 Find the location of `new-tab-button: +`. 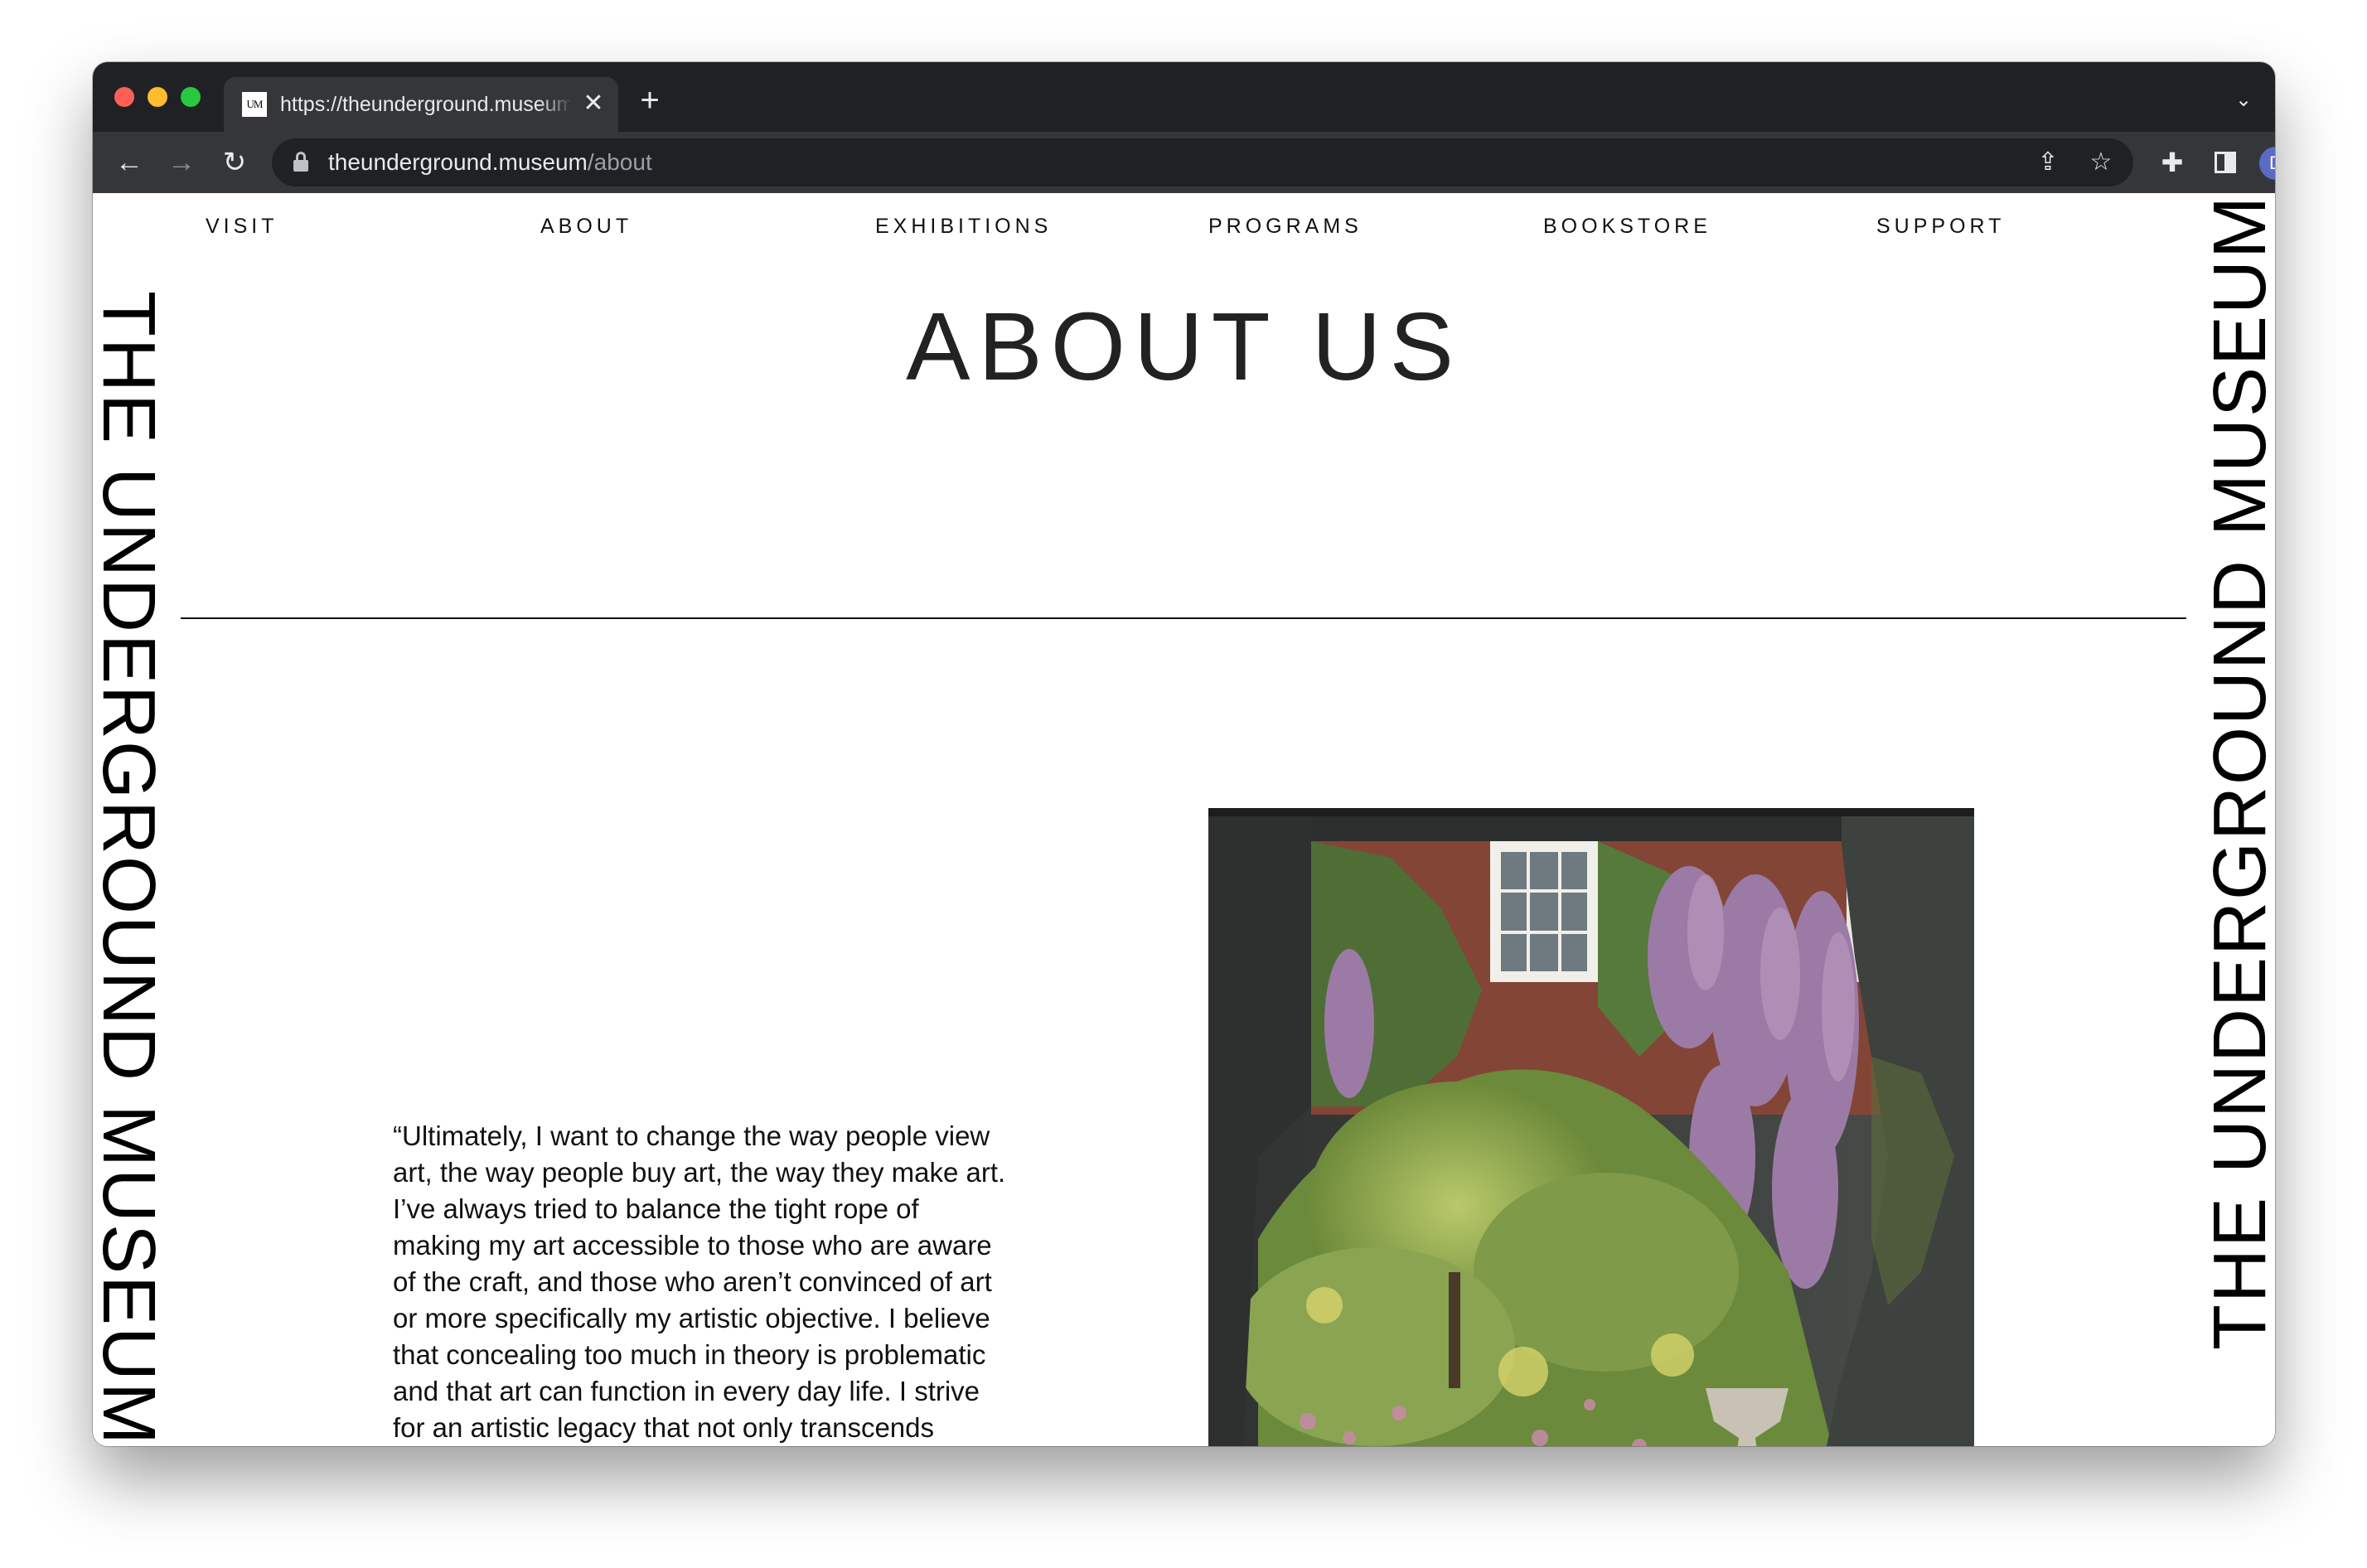

new-tab-button: + is located at coordinates (649, 100).